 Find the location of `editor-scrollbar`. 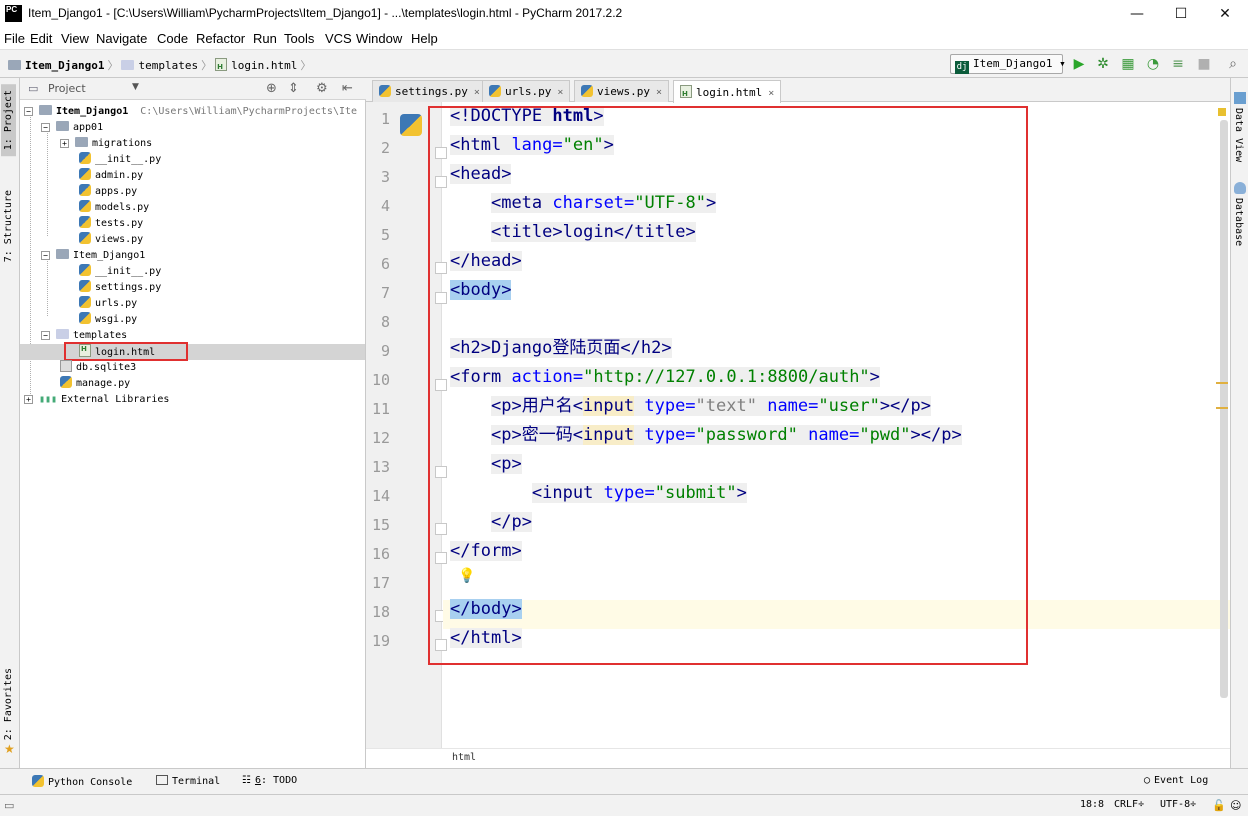

editor-scrollbar is located at coordinates (1224, 409).